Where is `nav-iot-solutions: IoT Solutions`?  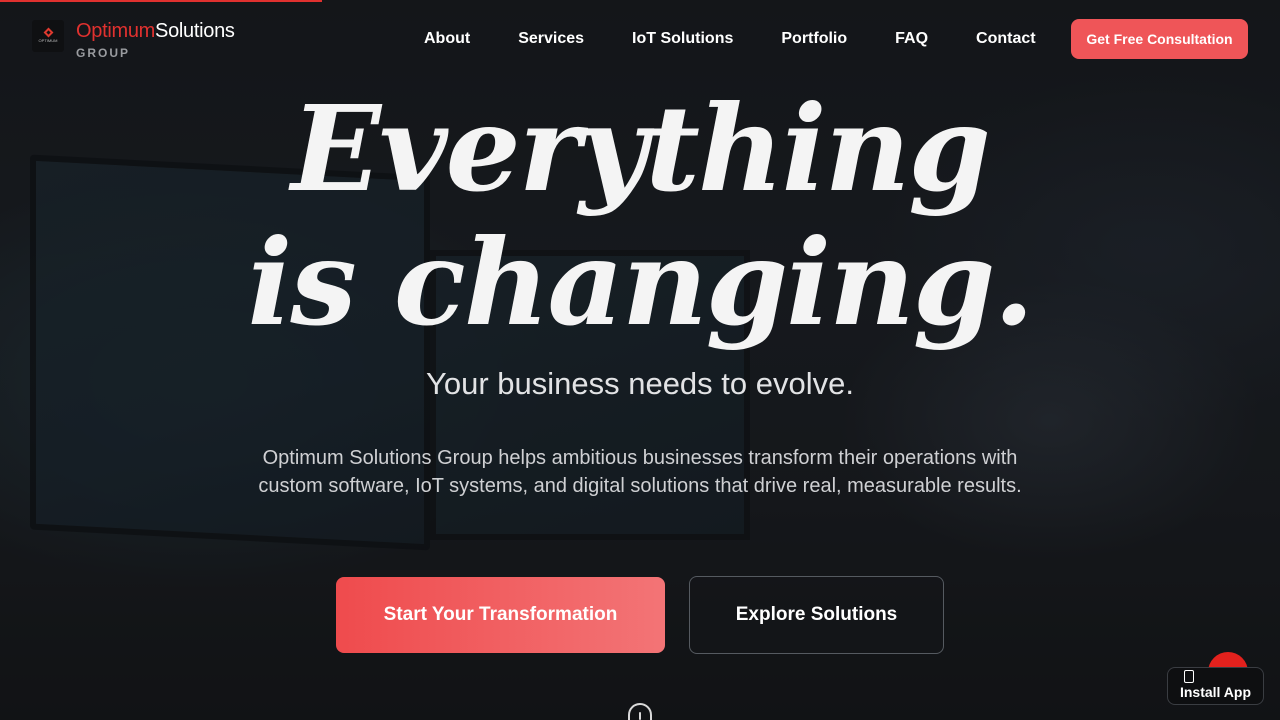 nav-iot-solutions: IoT Solutions is located at coordinates (682, 39).